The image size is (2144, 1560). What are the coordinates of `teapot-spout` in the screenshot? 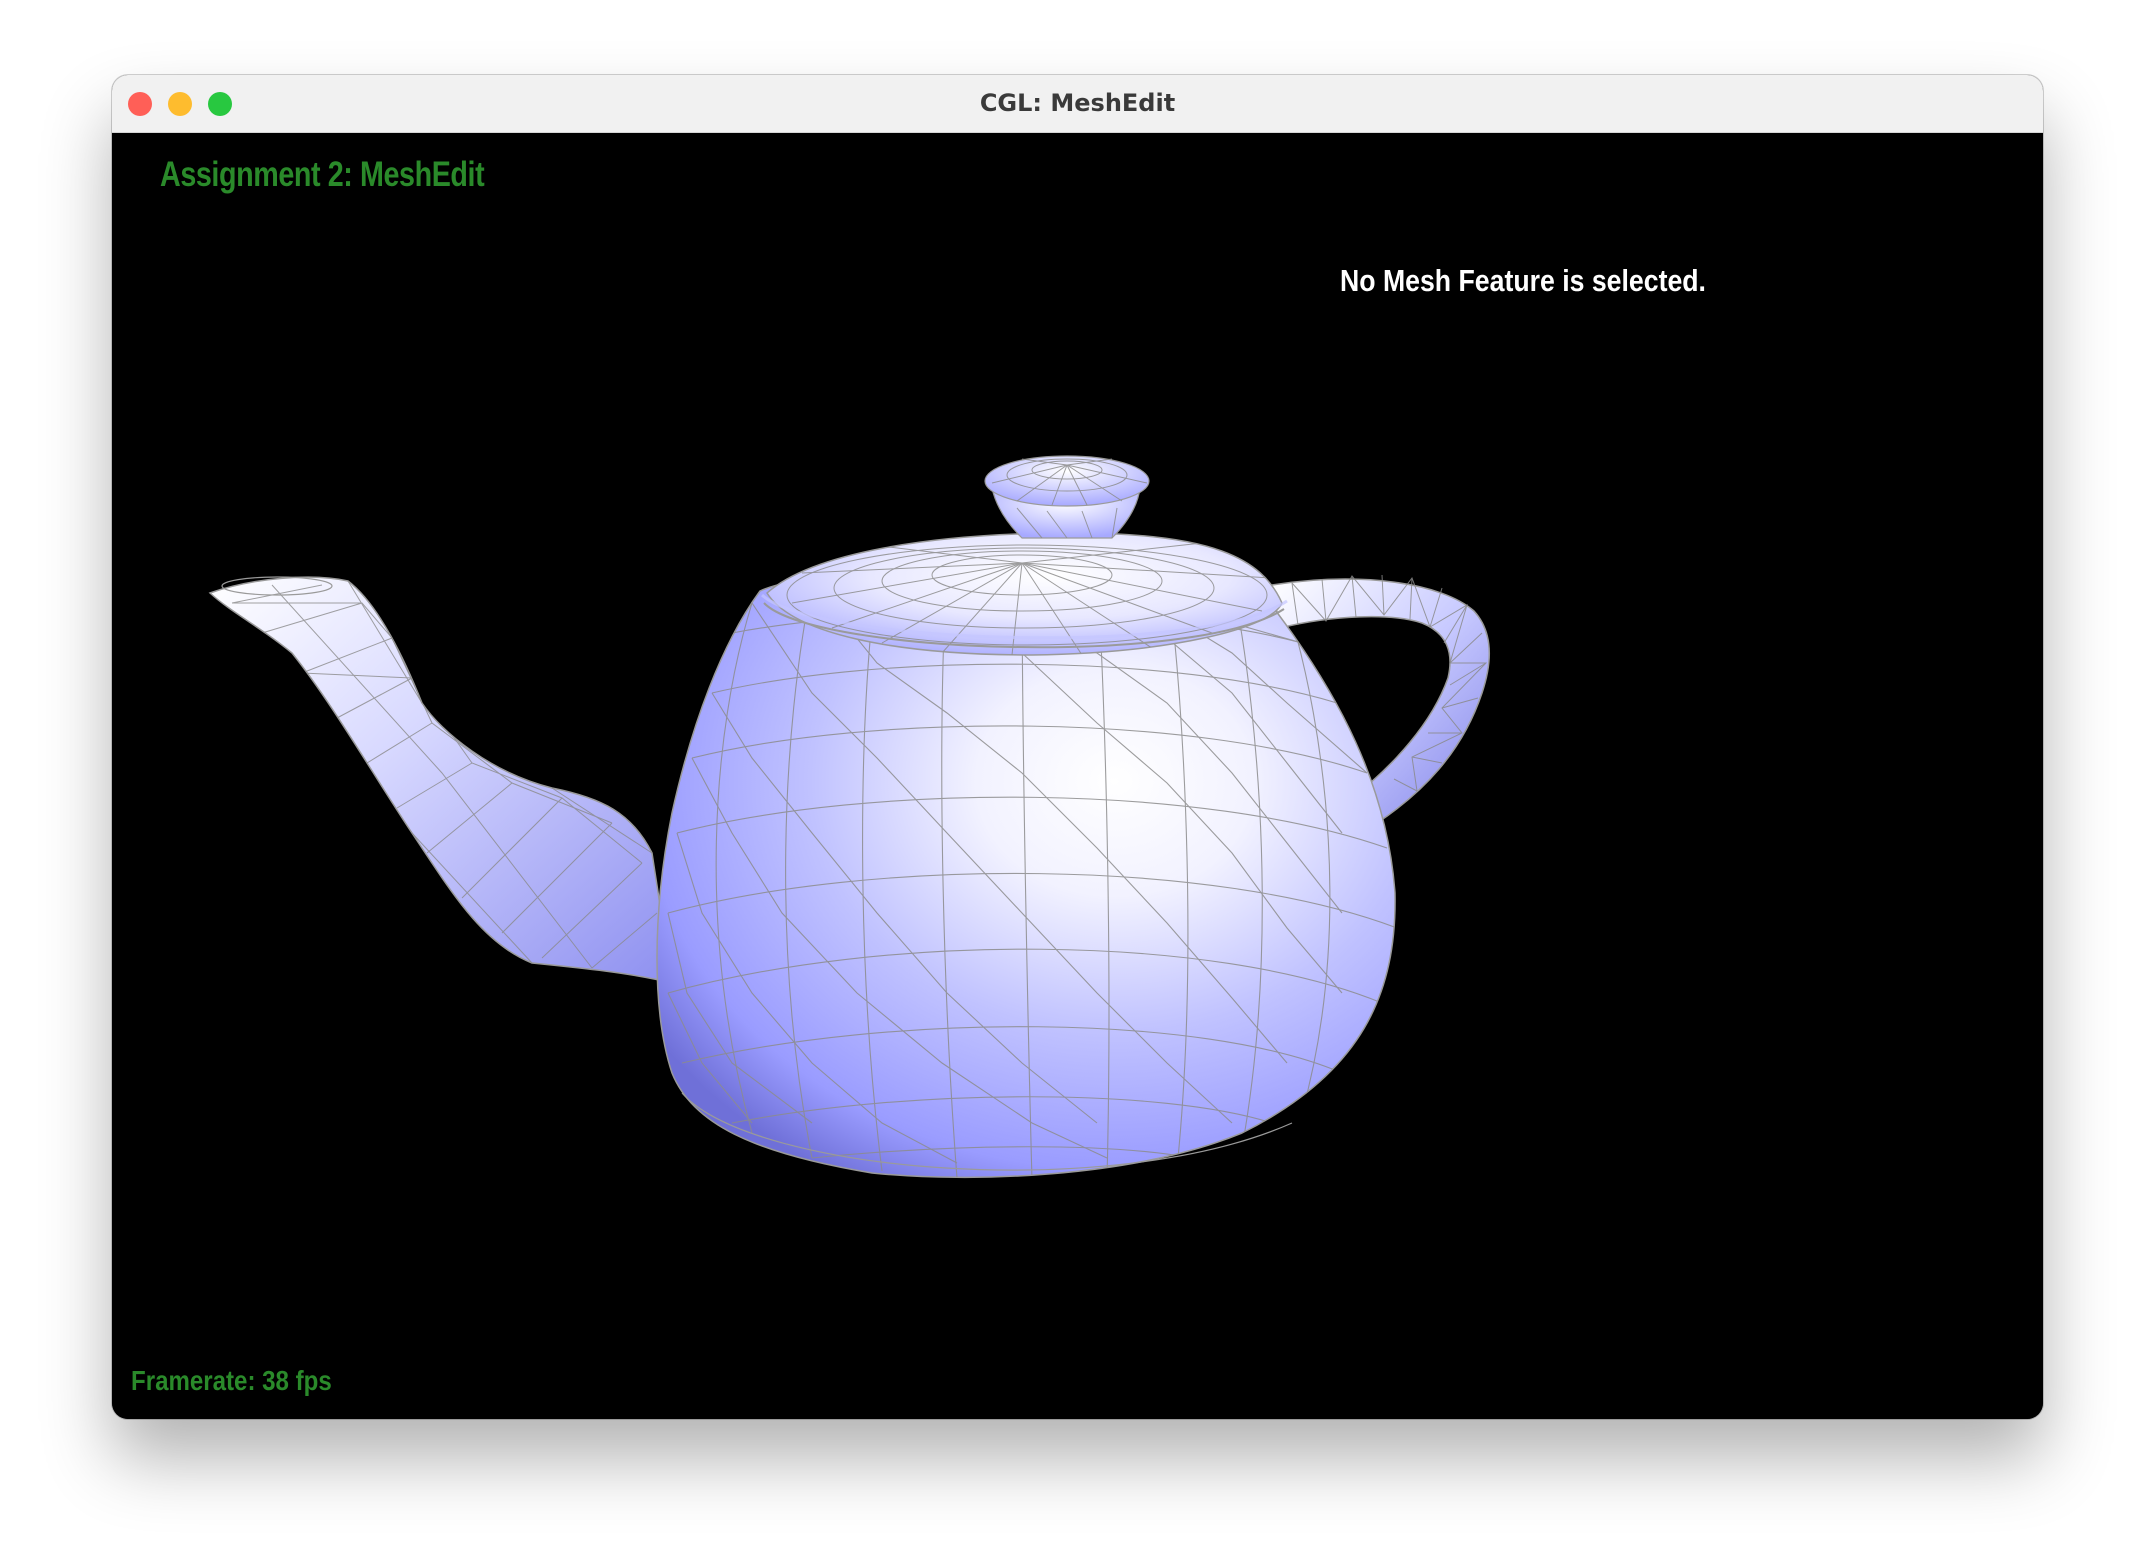 It's located at (440, 780).